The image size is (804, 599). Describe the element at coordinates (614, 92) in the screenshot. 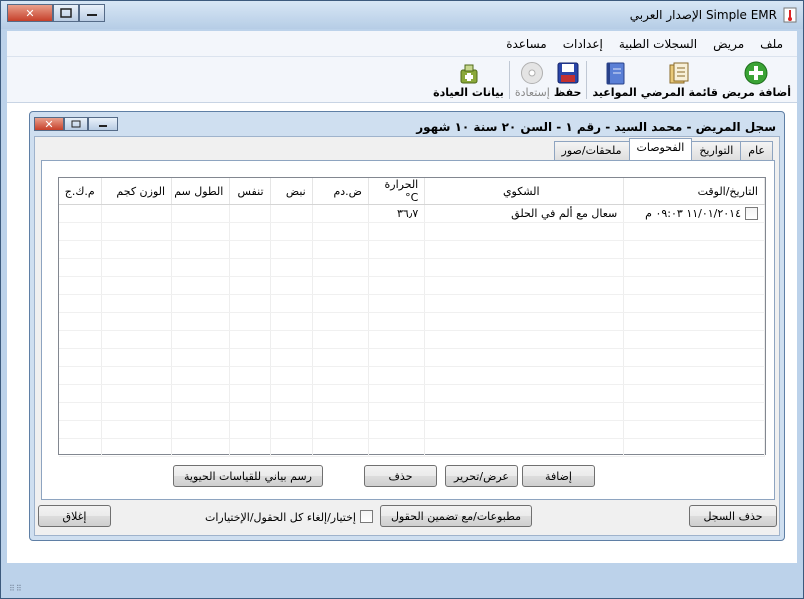

I see `appointments-label: المواعيد` at that location.